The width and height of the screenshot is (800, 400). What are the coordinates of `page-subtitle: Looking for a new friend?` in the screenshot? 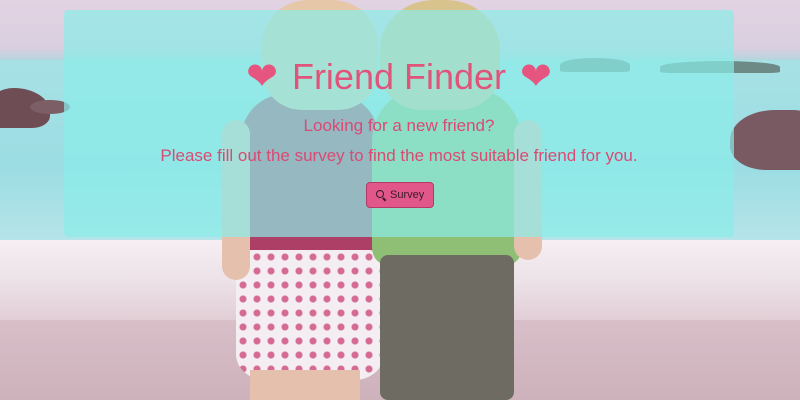 It's located at (399, 125).